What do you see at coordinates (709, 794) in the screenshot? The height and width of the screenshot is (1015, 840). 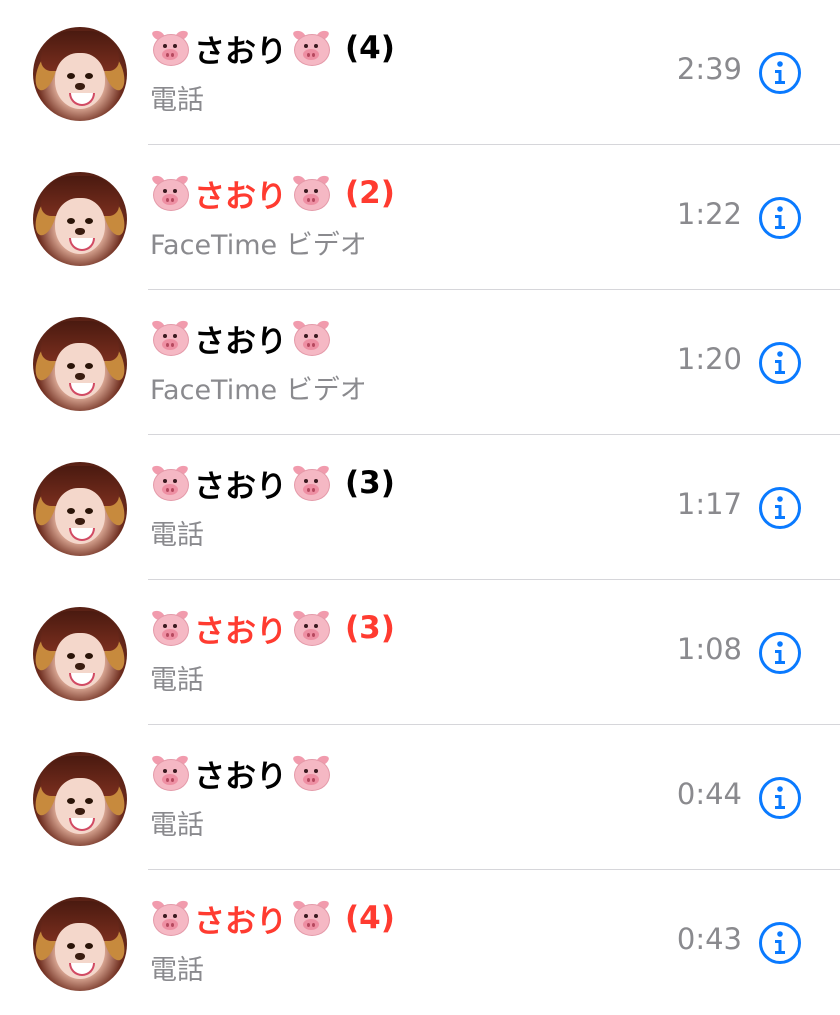 I see `call-time: 0:44` at bounding box center [709, 794].